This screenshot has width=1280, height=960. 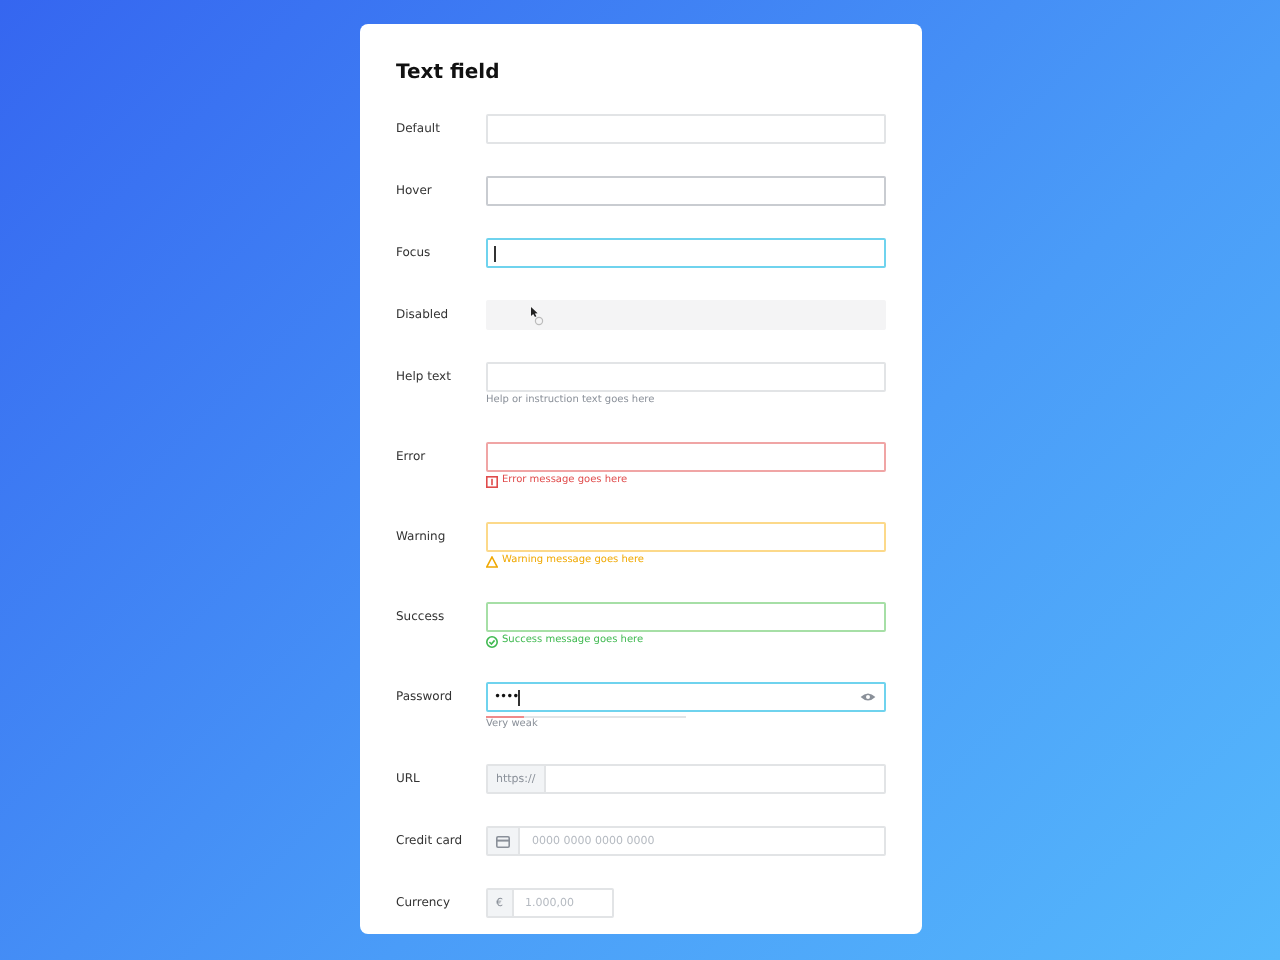 What do you see at coordinates (868, 697) in the screenshot?
I see `eye-icon` at bounding box center [868, 697].